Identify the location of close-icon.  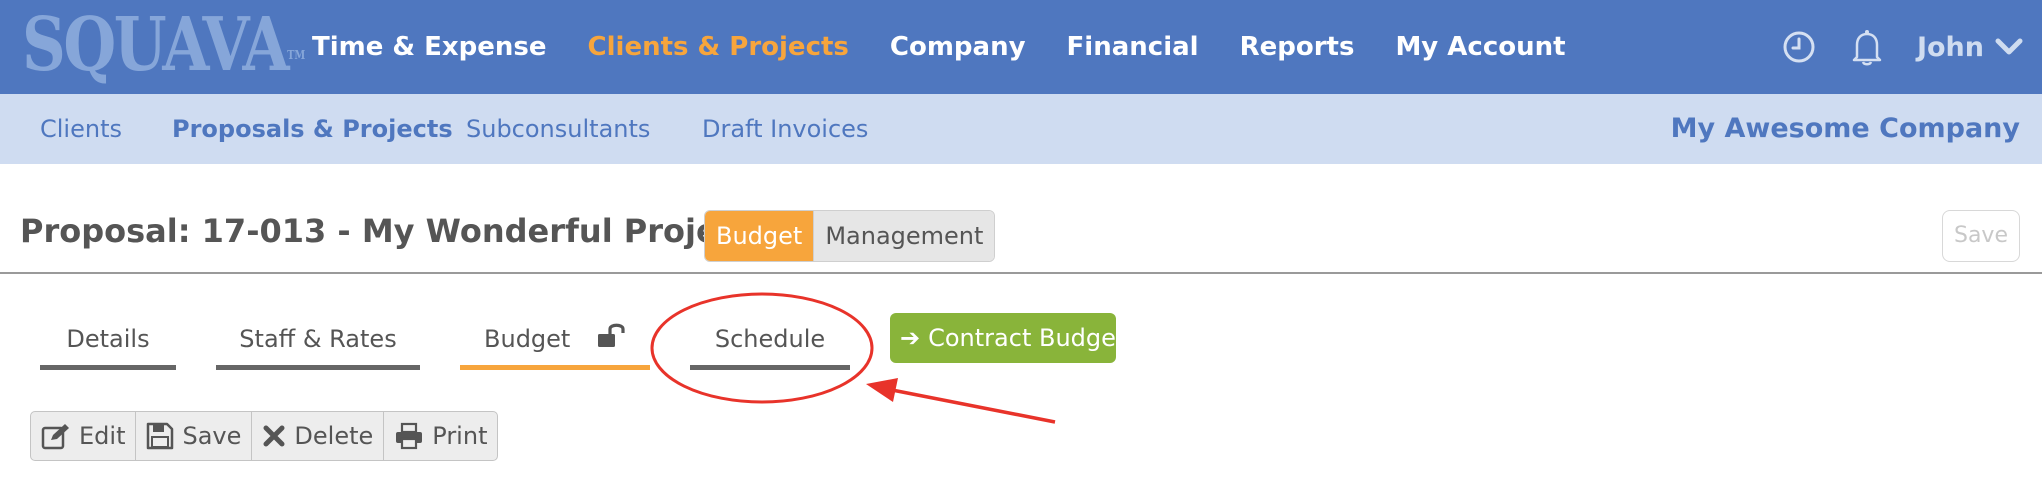
(274, 436).